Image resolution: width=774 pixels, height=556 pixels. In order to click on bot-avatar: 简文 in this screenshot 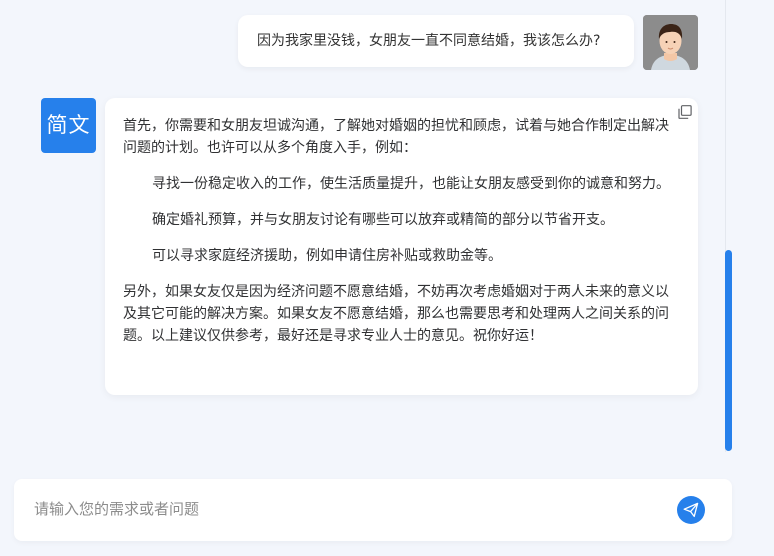, I will do `click(68, 125)`.